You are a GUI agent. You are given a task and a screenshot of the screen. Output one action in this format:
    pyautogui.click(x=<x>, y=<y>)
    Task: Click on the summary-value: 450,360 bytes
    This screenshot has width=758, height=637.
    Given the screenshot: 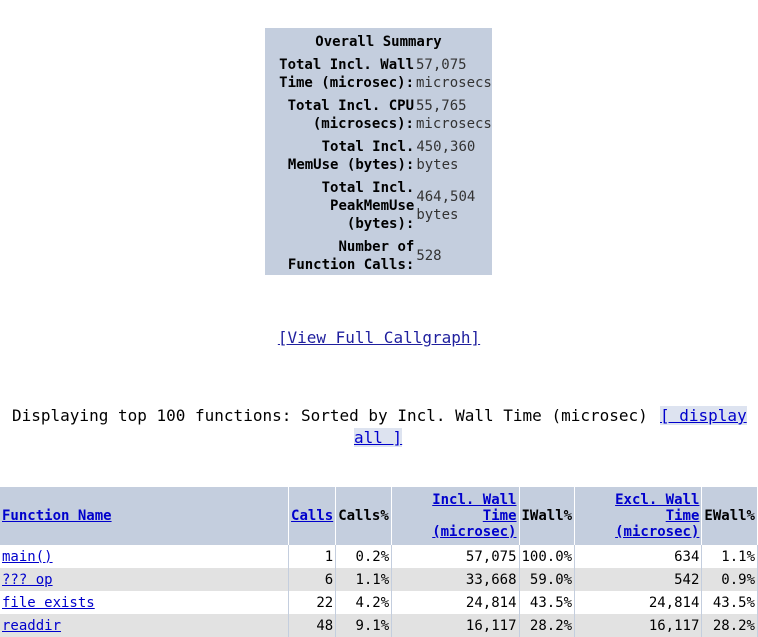 What is the action you would take?
    pyautogui.click(x=446, y=155)
    